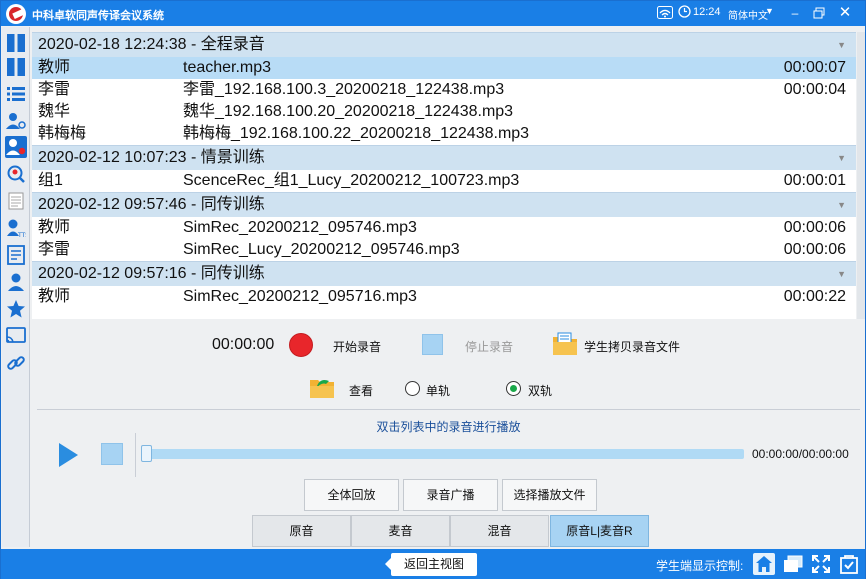 The width and height of the screenshot is (866, 579). I want to click on sidebar: TTS, so click(16, 287).